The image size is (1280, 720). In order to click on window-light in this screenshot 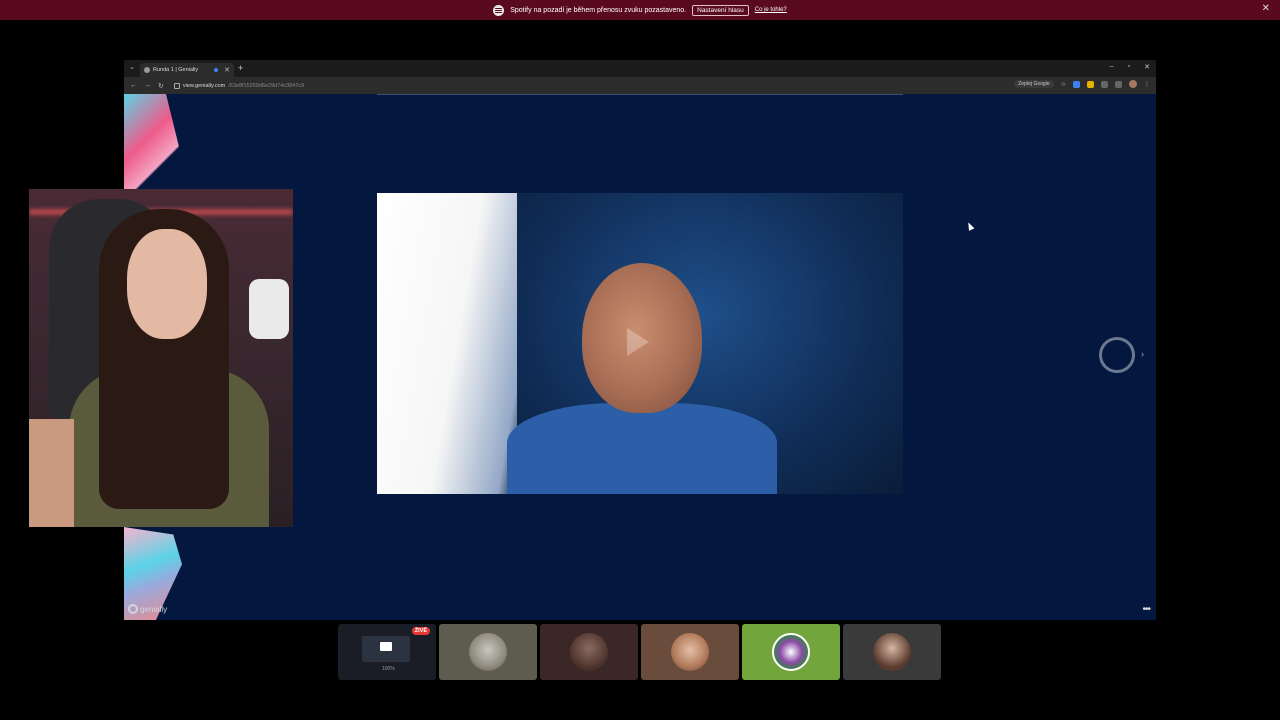, I will do `click(447, 343)`.